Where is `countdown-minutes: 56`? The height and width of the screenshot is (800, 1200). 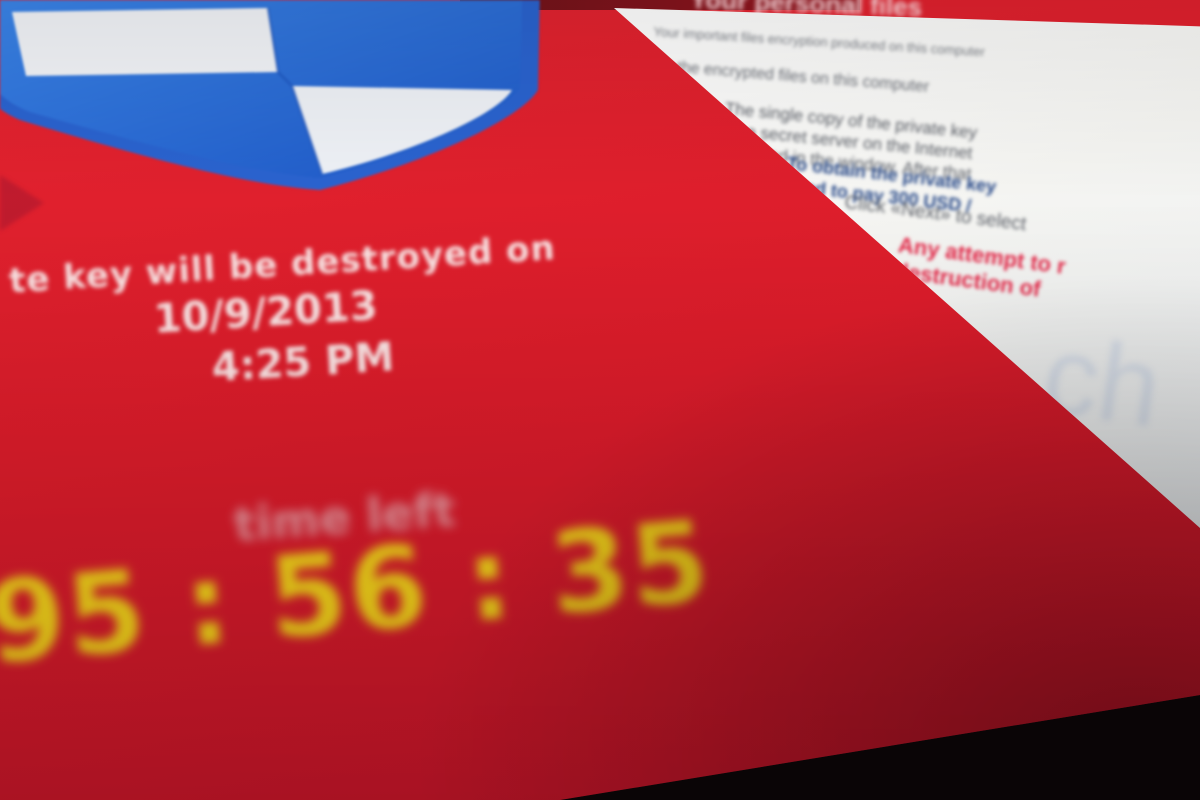 countdown-minutes: 56 is located at coordinates (349, 593).